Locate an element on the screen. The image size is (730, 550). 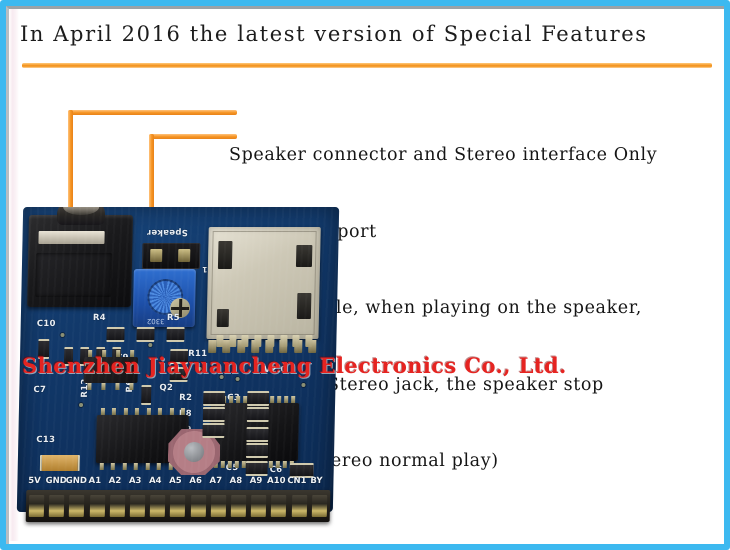
sd-socket-pin-row is located at coordinates (262, 346).